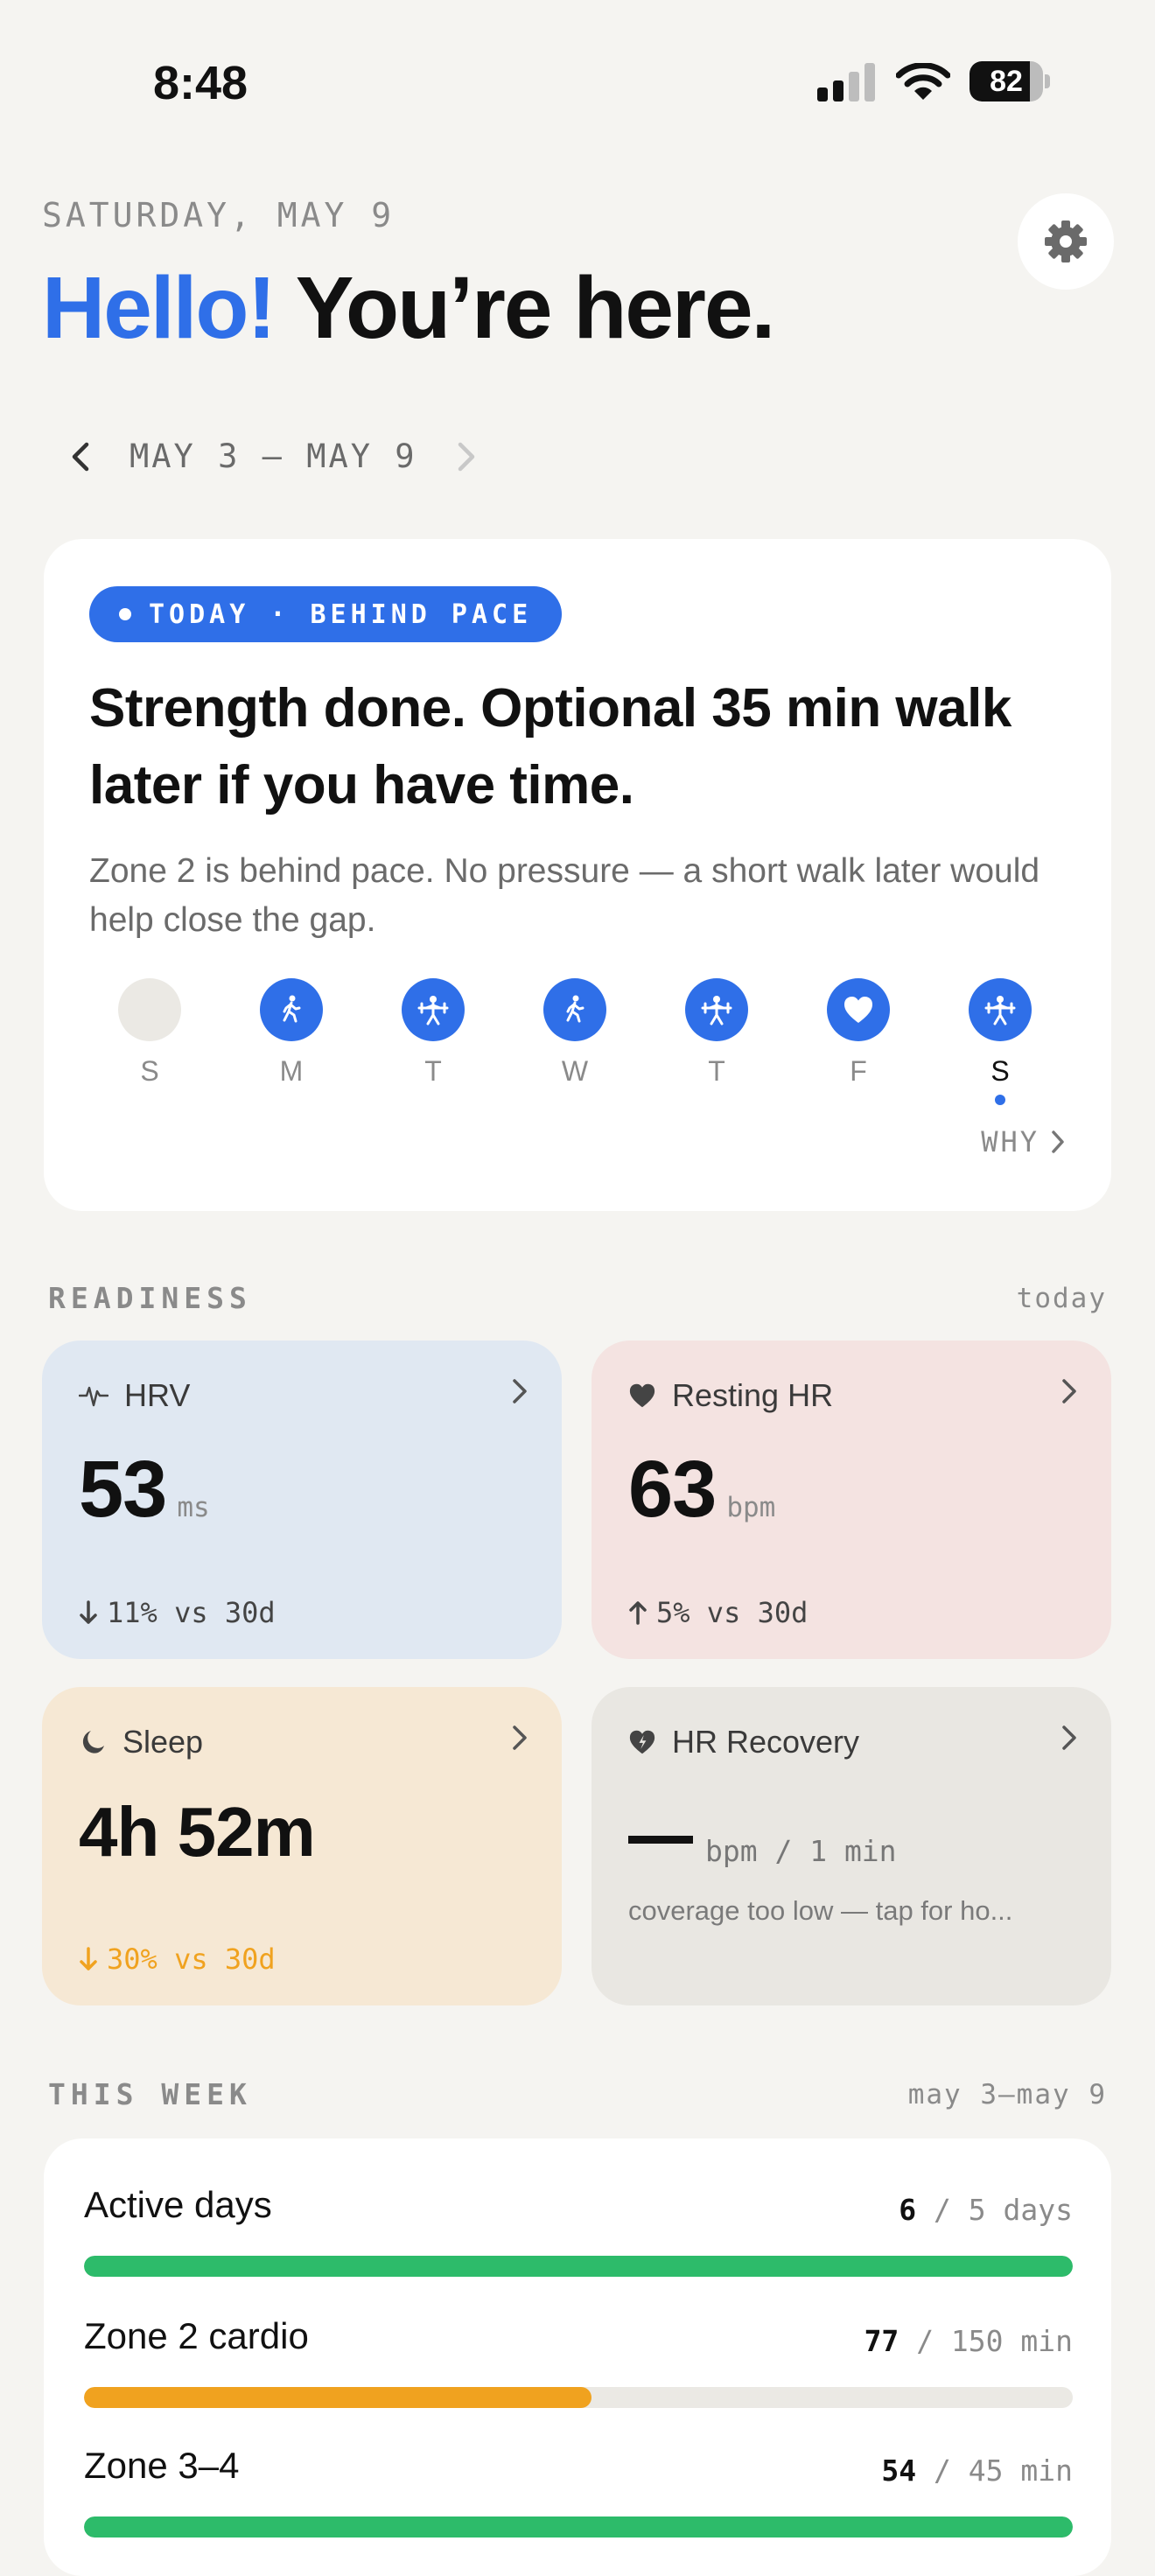  What do you see at coordinates (753, 1395) in the screenshot?
I see `resting-hr-title: Resting HR` at bounding box center [753, 1395].